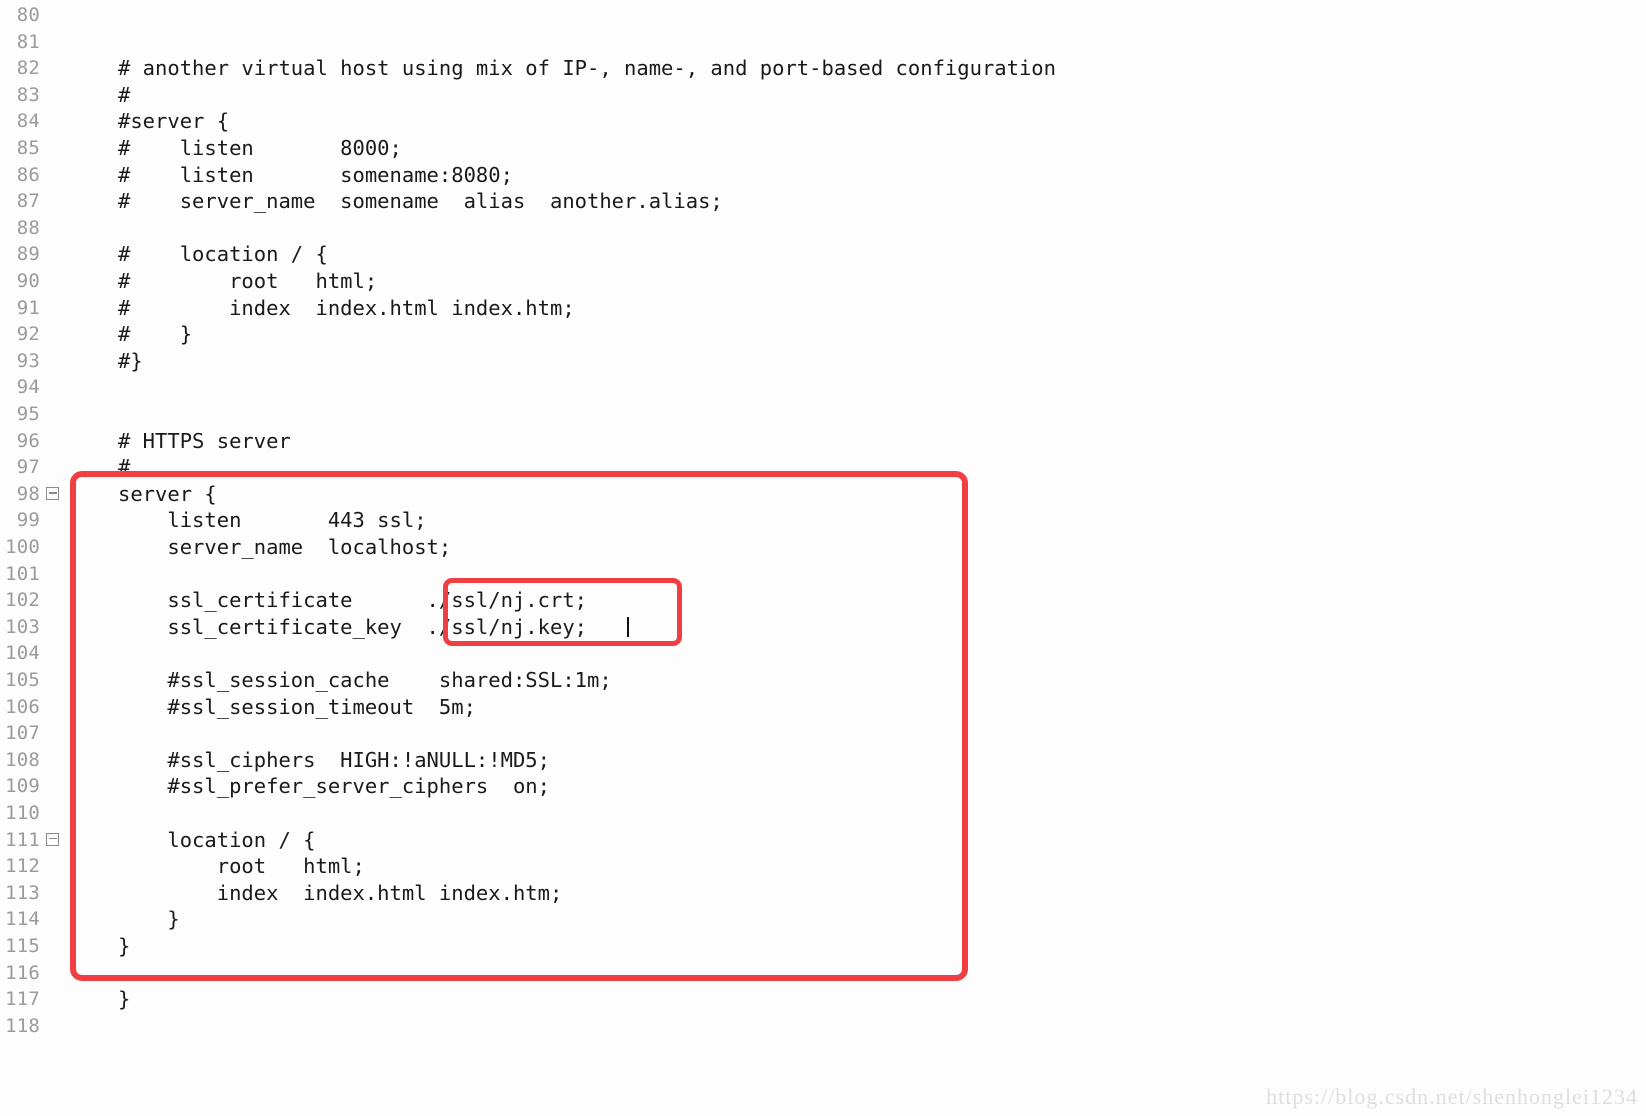 Image resolution: width=1646 pixels, height=1116 pixels. Describe the element at coordinates (334, 759) in the screenshot. I see `code-text: #ssl_ciphers HIGH:!aNULL:!MD5;` at that location.